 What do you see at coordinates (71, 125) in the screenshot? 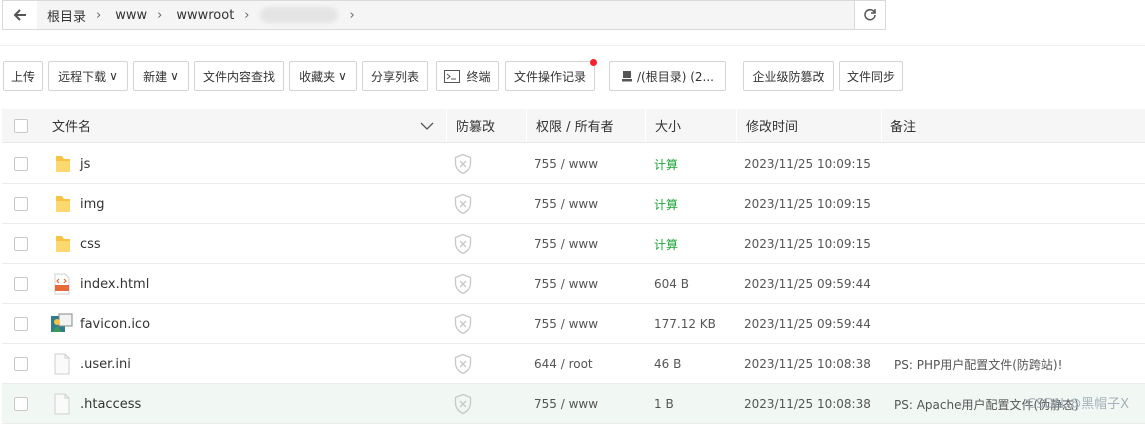
I see `header-name: 文件名` at bounding box center [71, 125].